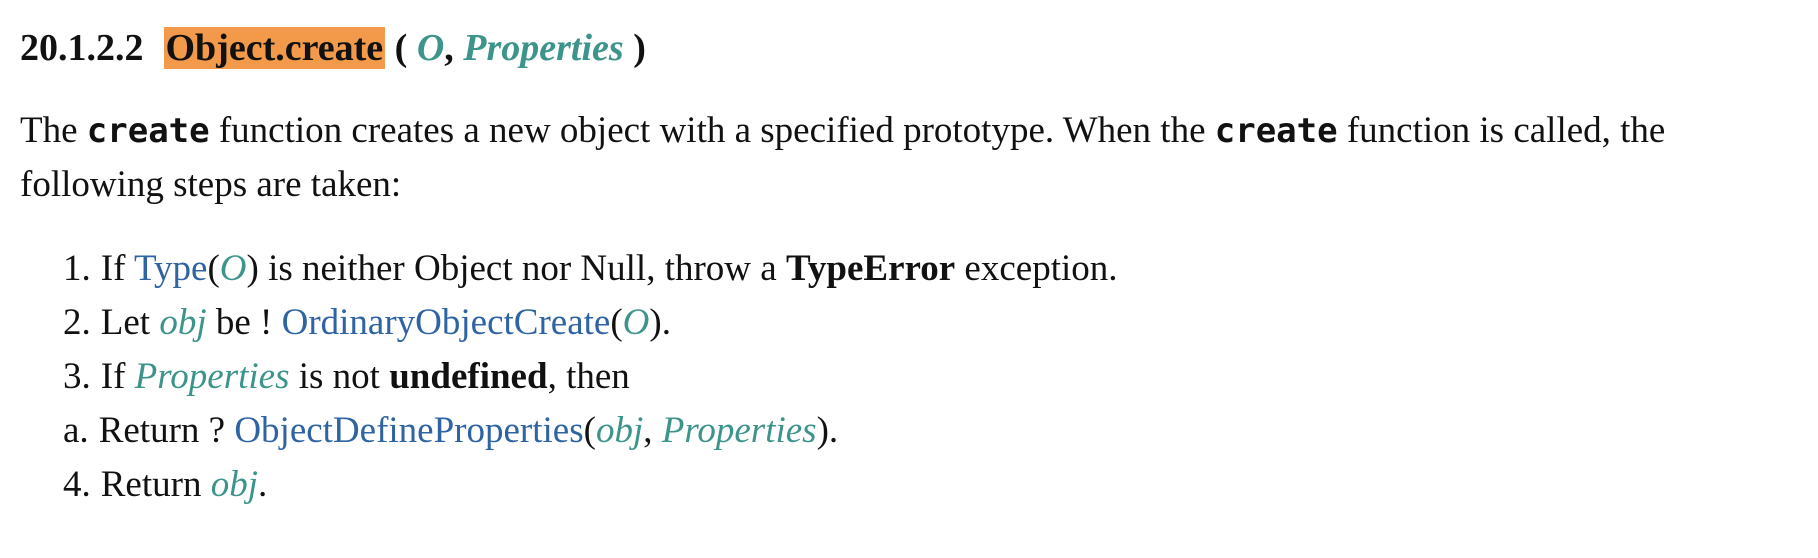  Describe the element at coordinates (274, 48) in the screenshot. I see `function-name-highlight: Object.create` at that location.